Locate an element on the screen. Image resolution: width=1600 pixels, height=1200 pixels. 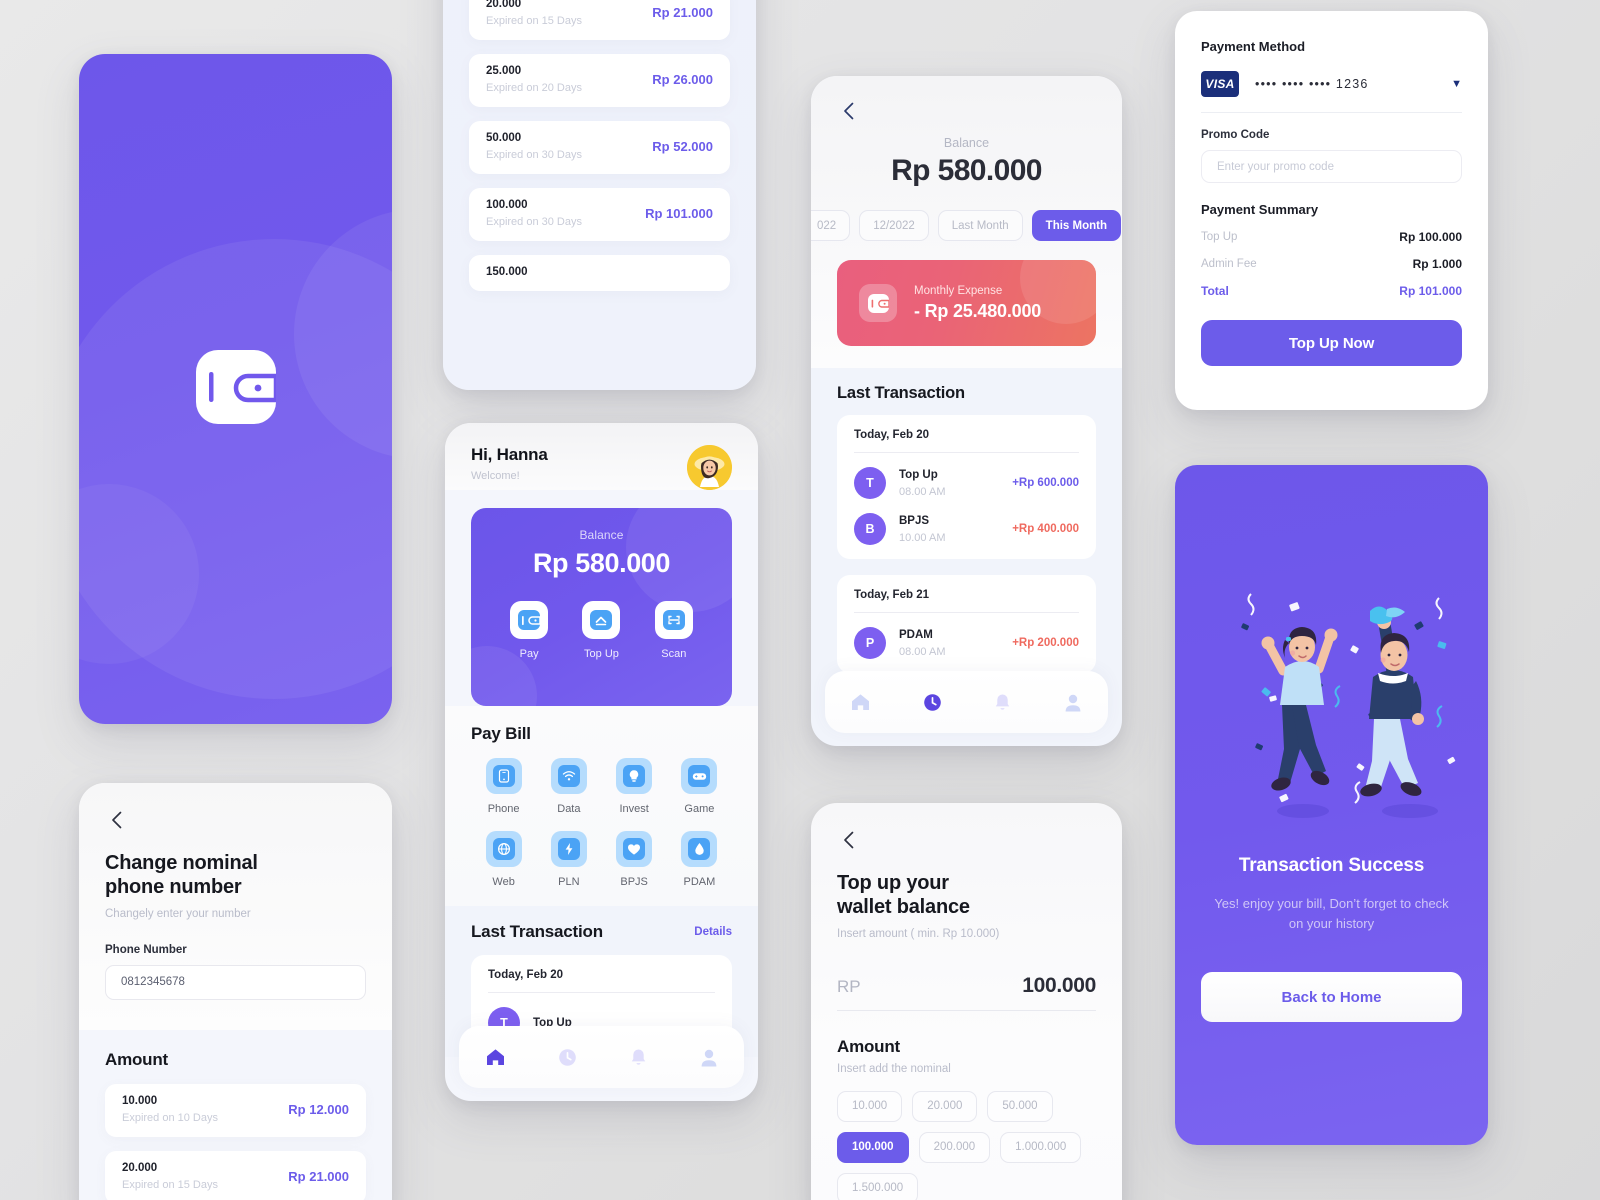
top-up-now-button: Top Up Now is located at coordinates (1331, 343).